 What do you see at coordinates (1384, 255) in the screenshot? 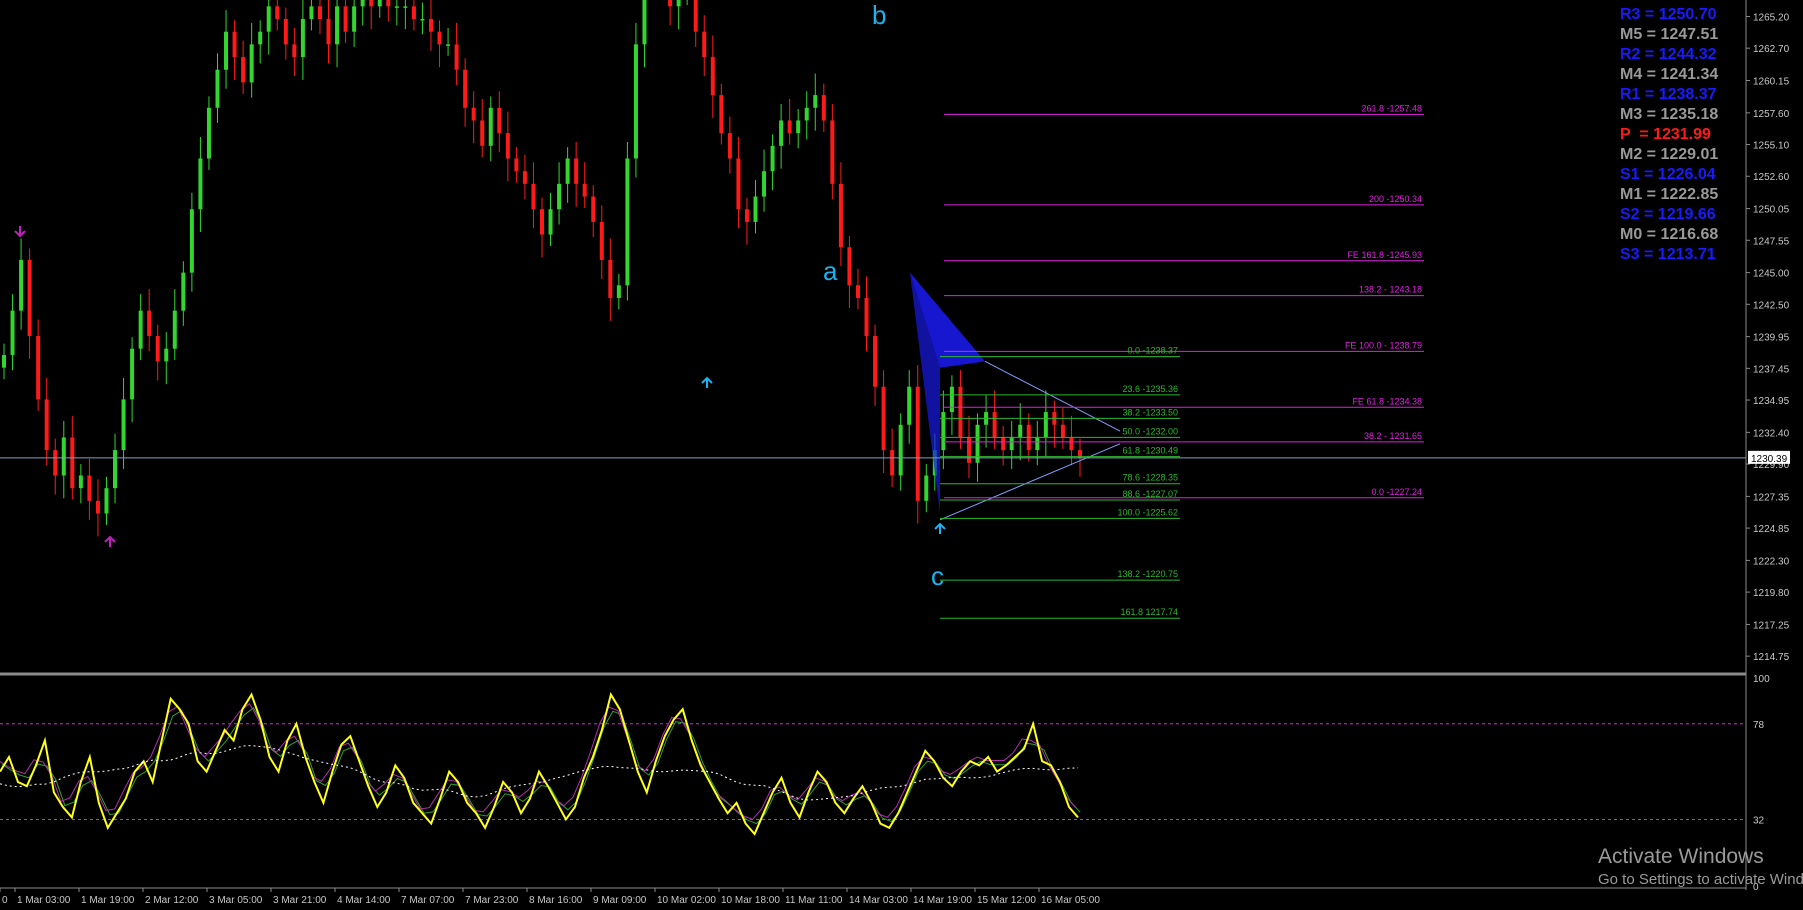
I see `fib-magenta-label: FE 161.8 -1245.93` at bounding box center [1384, 255].